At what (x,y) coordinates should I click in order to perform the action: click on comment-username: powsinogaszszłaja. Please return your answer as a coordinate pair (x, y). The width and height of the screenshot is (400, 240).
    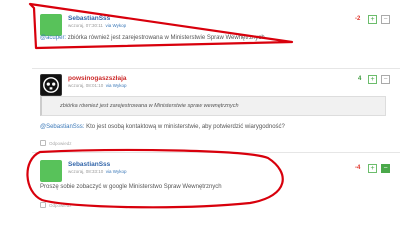
    Looking at the image, I should click on (97, 78).